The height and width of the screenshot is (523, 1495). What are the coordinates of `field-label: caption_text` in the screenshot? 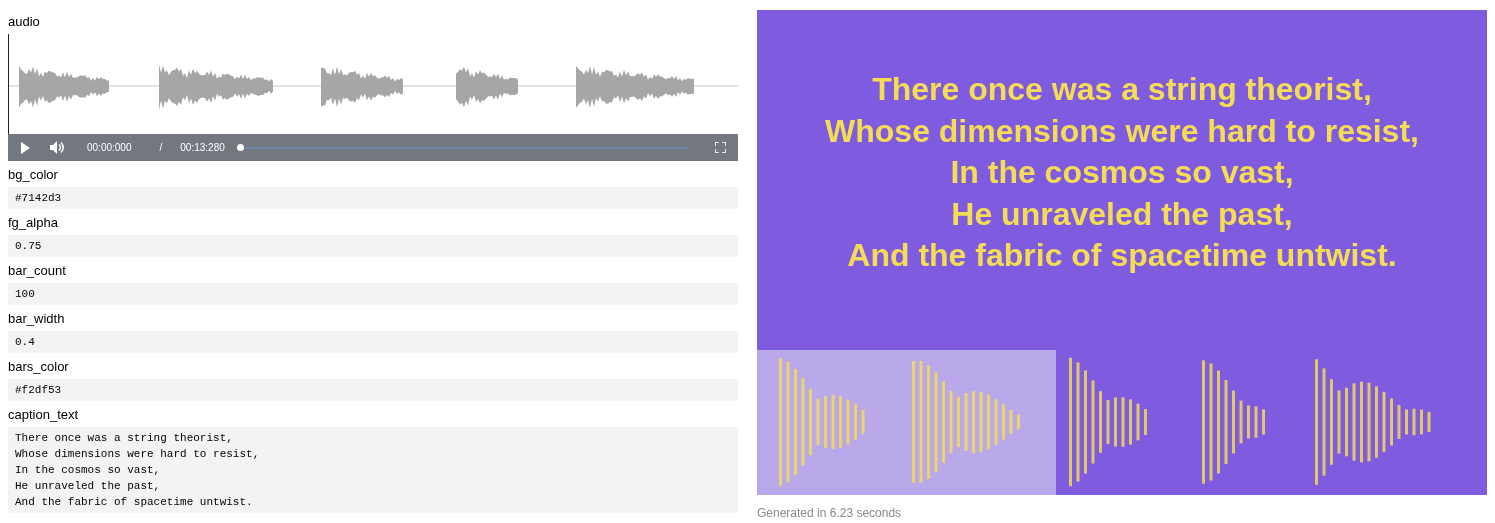 It's located at (44, 414).